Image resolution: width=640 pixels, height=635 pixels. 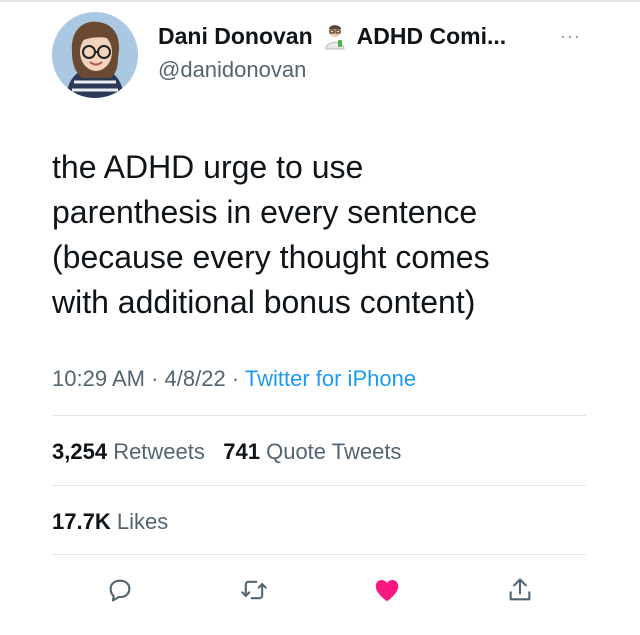 What do you see at coordinates (335, 36) in the screenshot?
I see `scientist-emoji-icon` at bounding box center [335, 36].